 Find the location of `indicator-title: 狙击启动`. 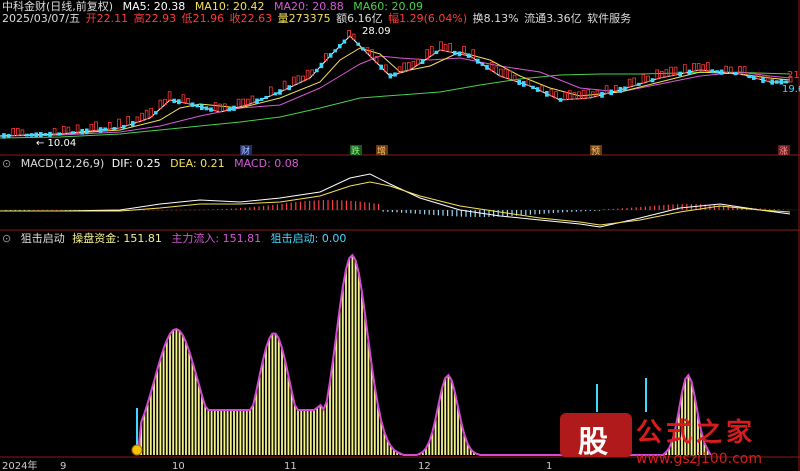

indicator-title: 狙击启动 is located at coordinates (43, 238).